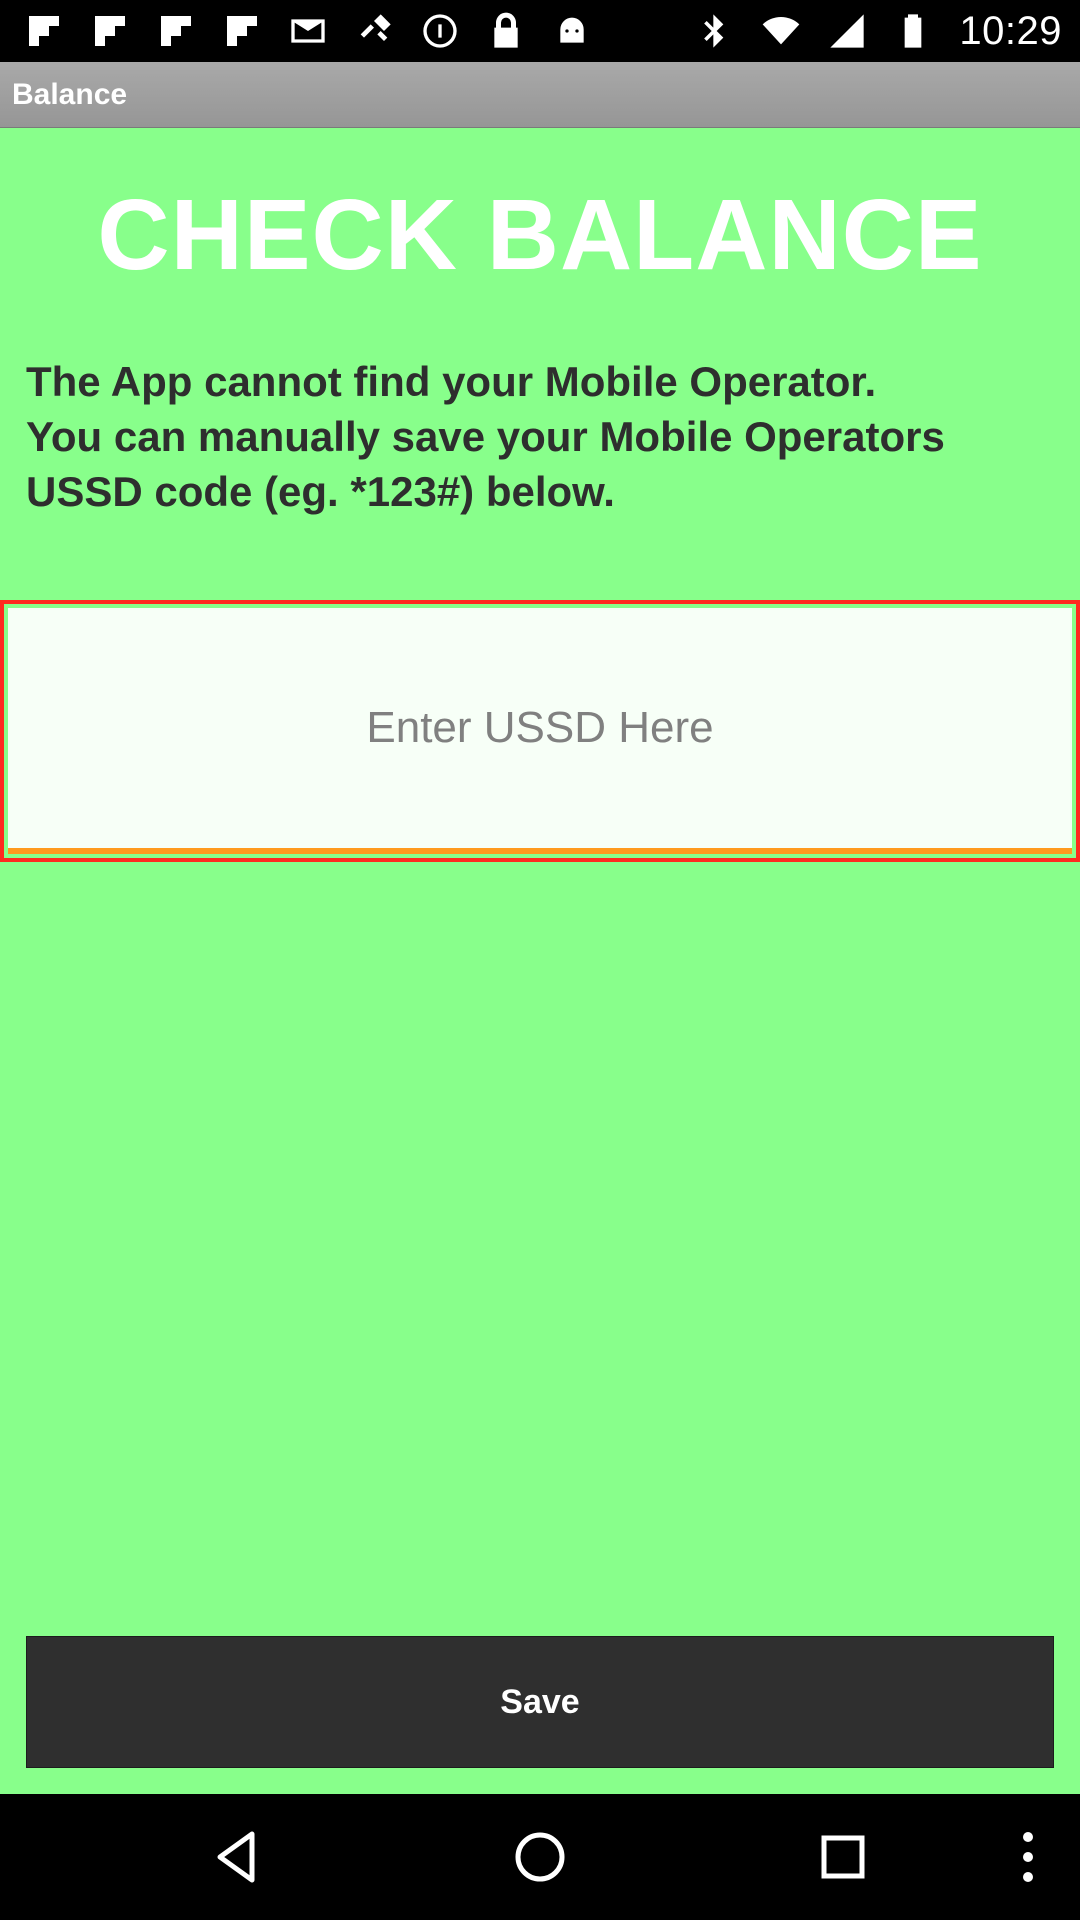 This screenshot has height=1920, width=1080. I want to click on notification-icons, so click(308, 31).